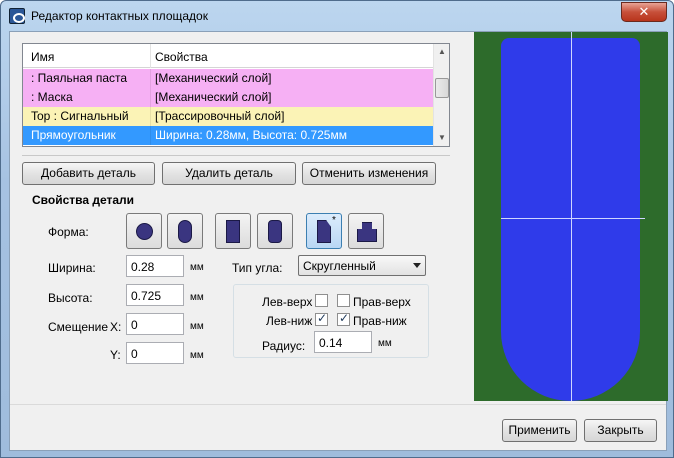  Describe the element at coordinates (17, 16) in the screenshot. I see `app-icon` at that location.